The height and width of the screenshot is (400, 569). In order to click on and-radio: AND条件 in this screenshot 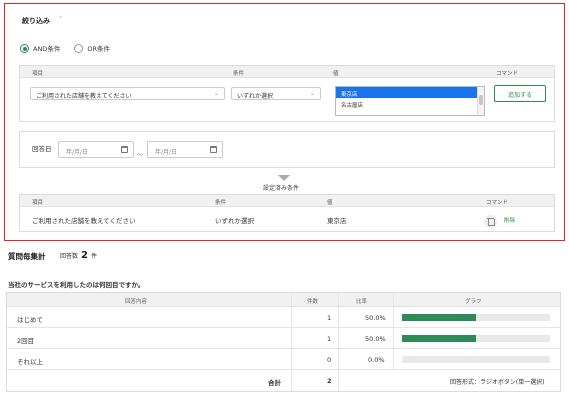, I will do `click(40, 48)`.